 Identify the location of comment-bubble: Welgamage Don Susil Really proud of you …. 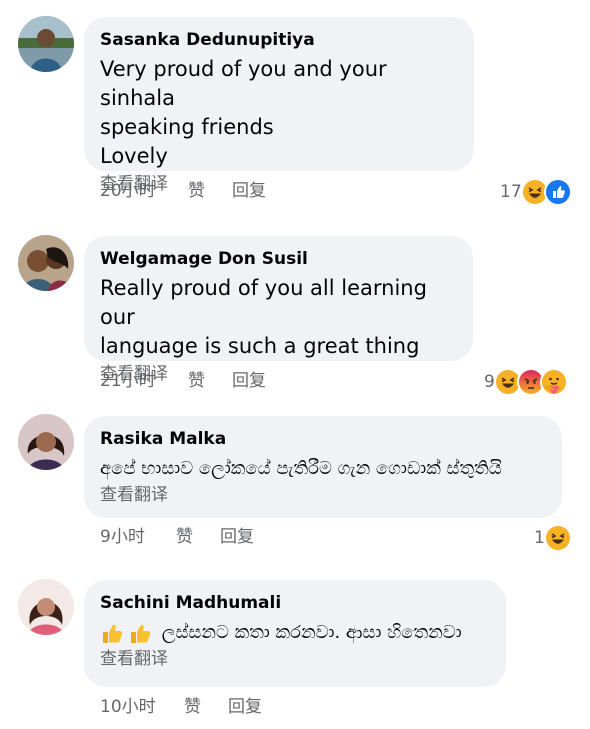
(278, 310).